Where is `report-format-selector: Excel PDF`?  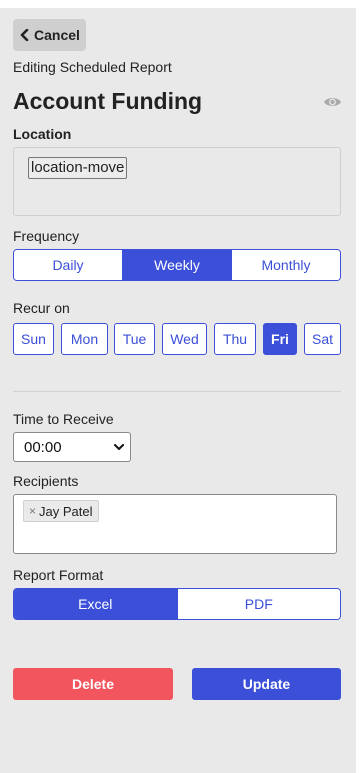 report-format-selector: Excel PDF is located at coordinates (177, 604).